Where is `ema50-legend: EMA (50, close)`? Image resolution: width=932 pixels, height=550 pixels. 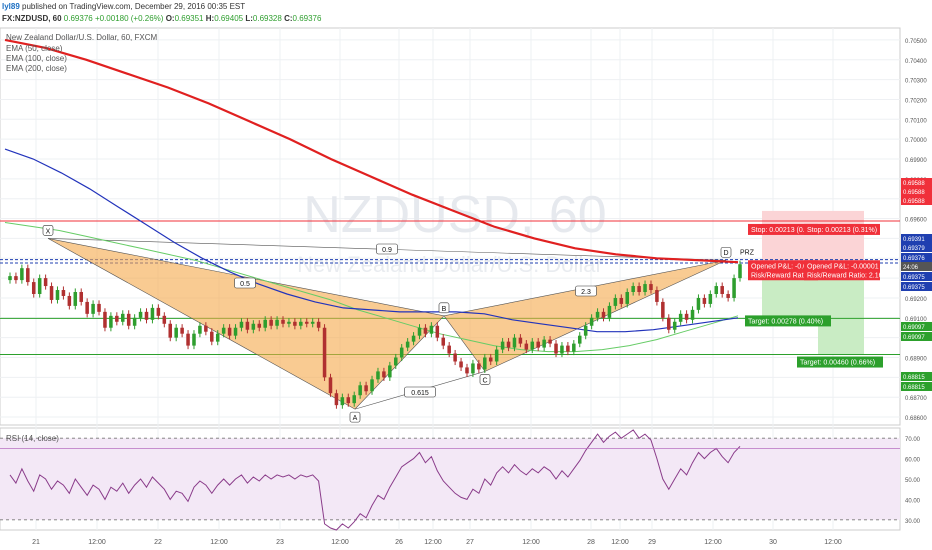 ema50-legend: EMA (50, close) is located at coordinates (34, 49).